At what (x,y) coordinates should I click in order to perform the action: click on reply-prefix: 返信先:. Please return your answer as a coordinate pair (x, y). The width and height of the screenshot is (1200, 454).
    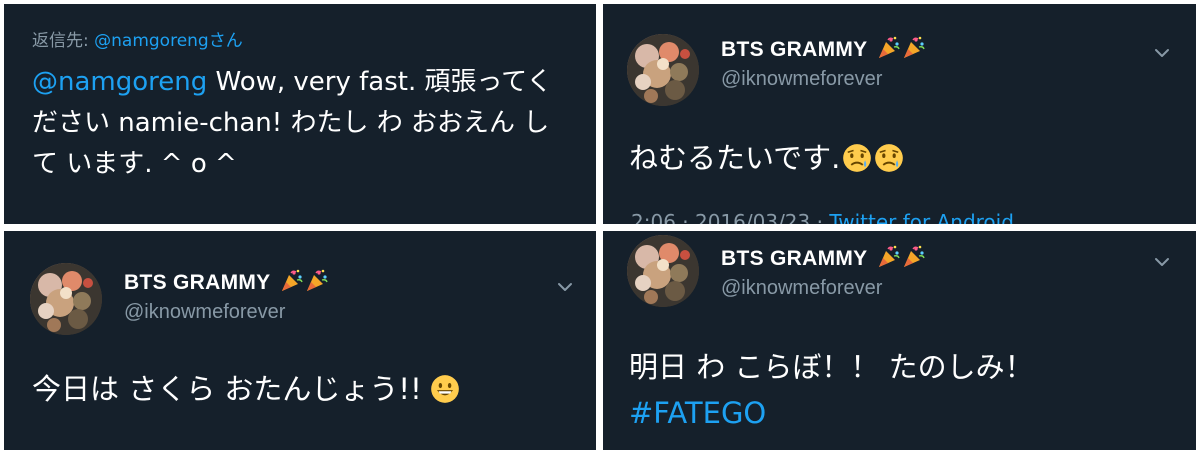
    Looking at the image, I should click on (63, 41).